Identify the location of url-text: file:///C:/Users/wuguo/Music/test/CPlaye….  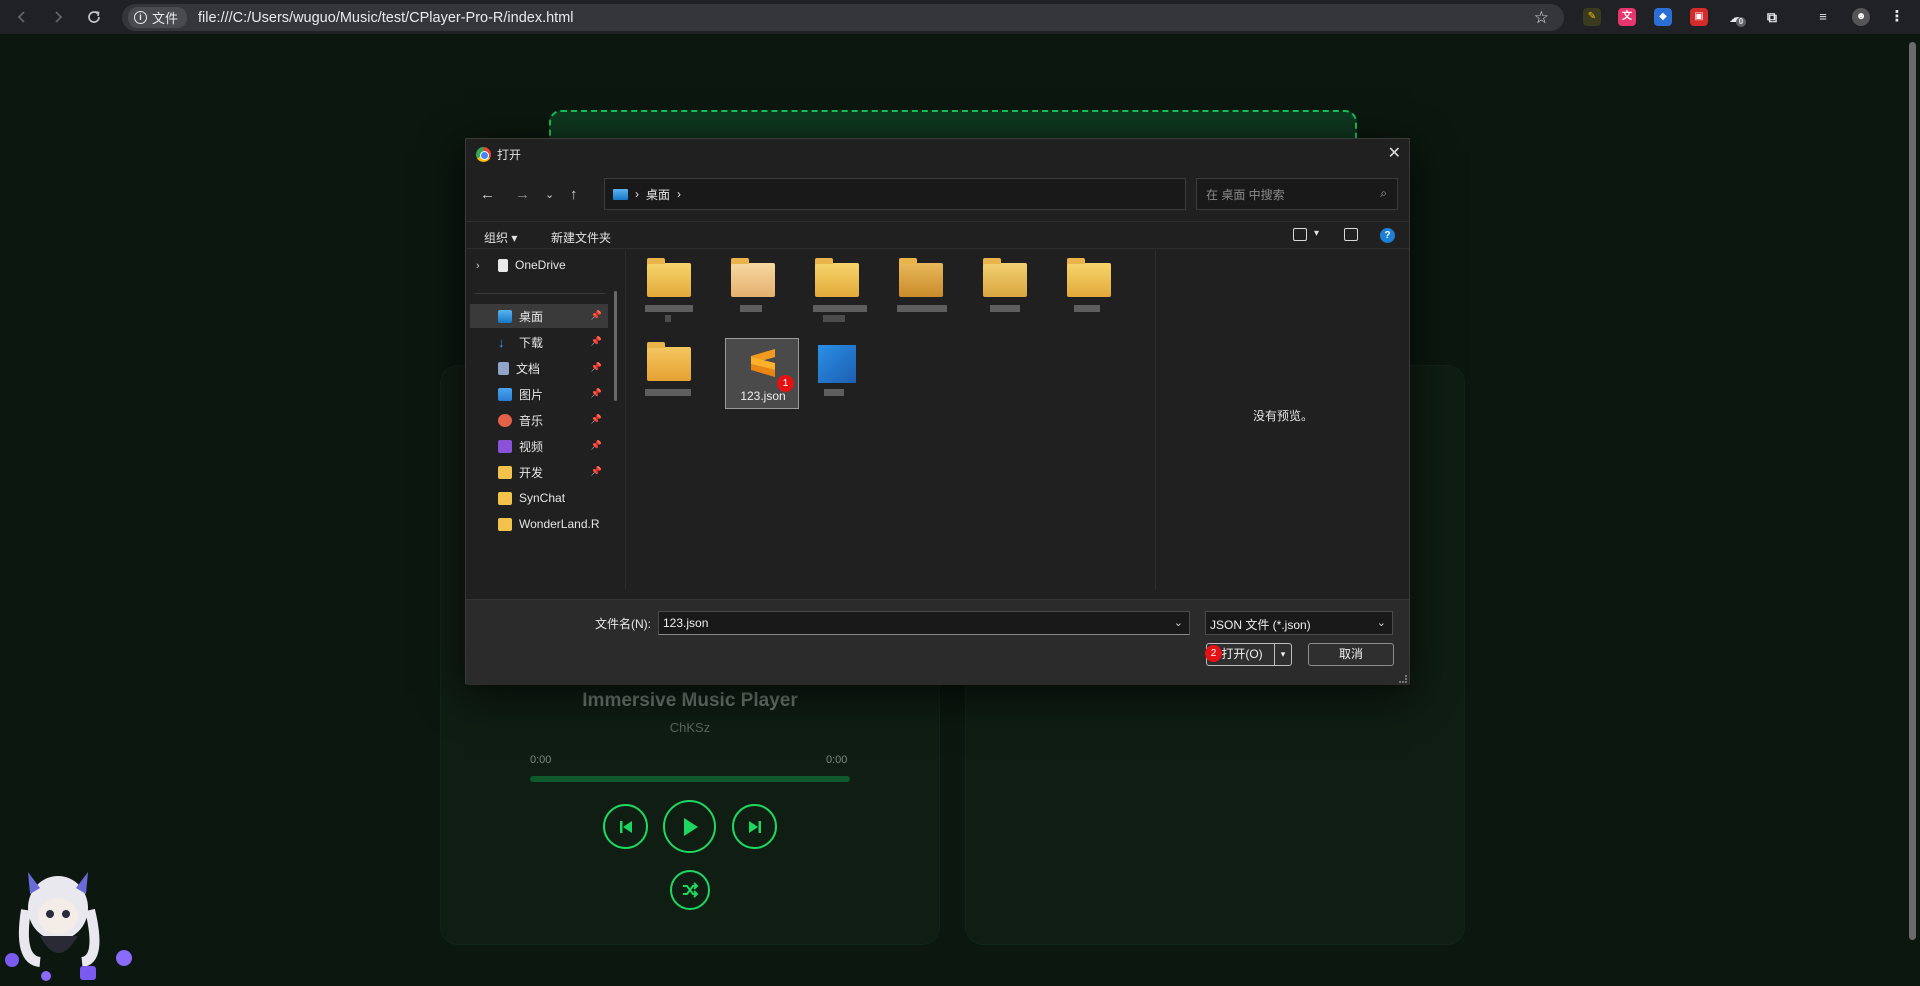
(386, 18).